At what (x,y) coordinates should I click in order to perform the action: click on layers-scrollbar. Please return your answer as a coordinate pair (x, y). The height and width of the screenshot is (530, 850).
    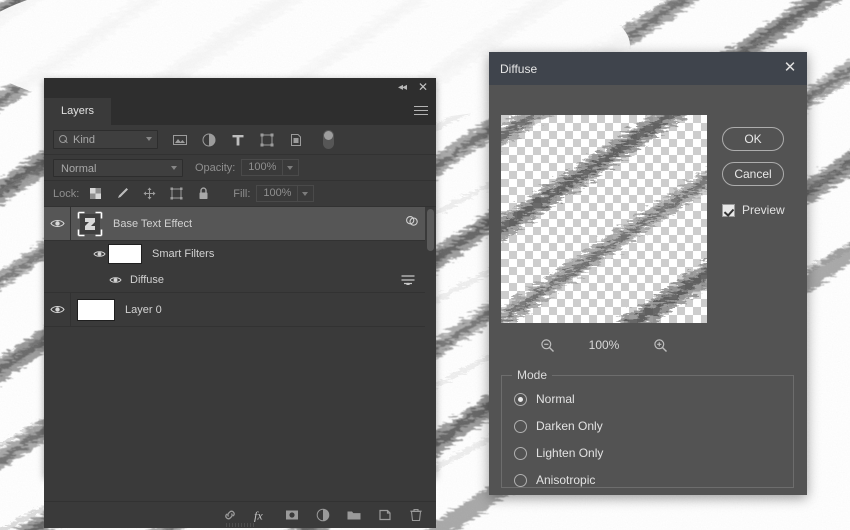
    Looking at the image, I should click on (430, 312).